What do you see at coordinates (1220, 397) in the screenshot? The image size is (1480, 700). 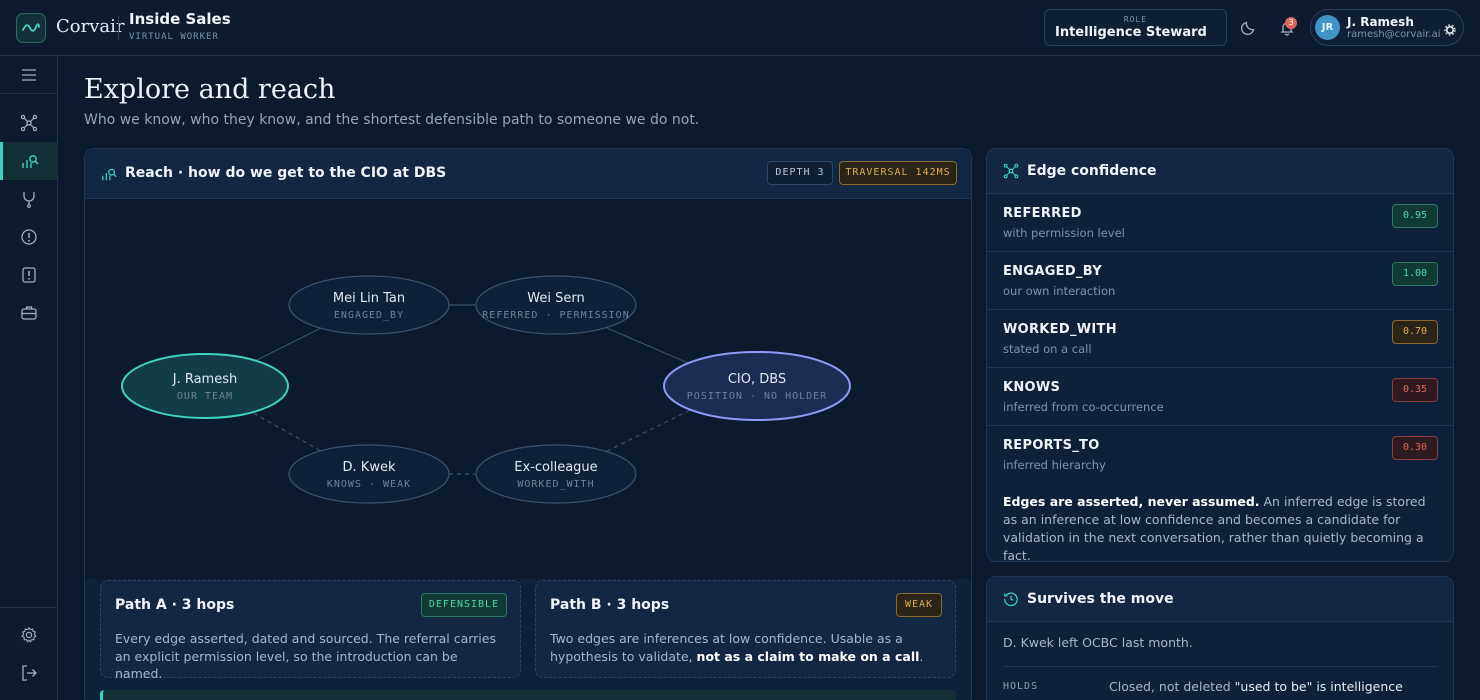 I see `edge-row-knows: KNOWS inferred from co-occurrence 0.35` at bounding box center [1220, 397].